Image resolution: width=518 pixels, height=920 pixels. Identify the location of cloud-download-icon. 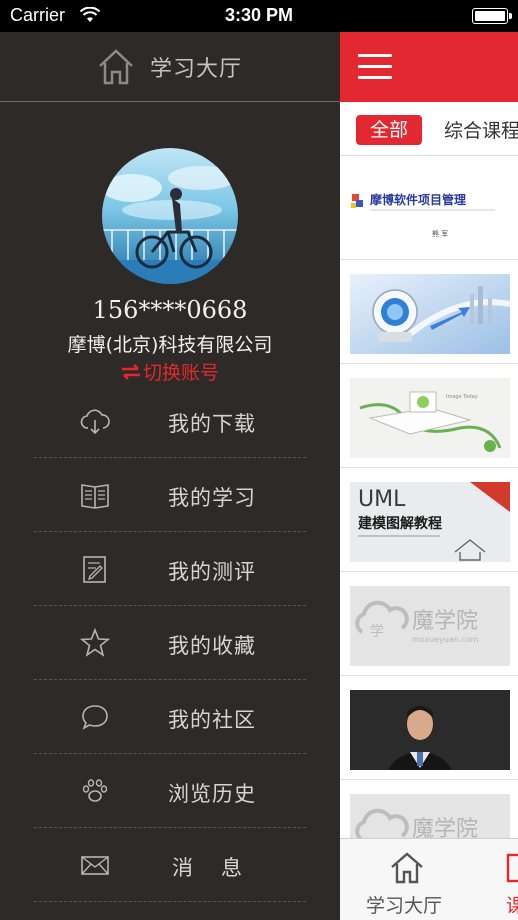
(95, 422).